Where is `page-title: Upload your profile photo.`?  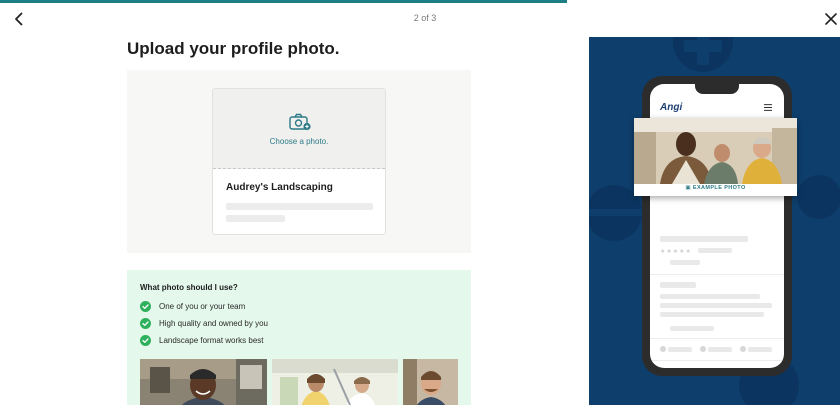 page-title: Upload your profile photo. is located at coordinates (233, 48).